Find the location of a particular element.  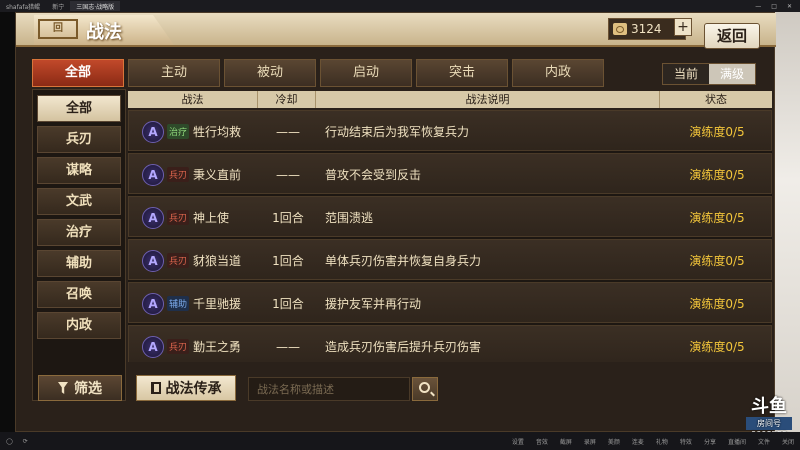

column-header-status: 状态 is located at coordinates (716, 99).